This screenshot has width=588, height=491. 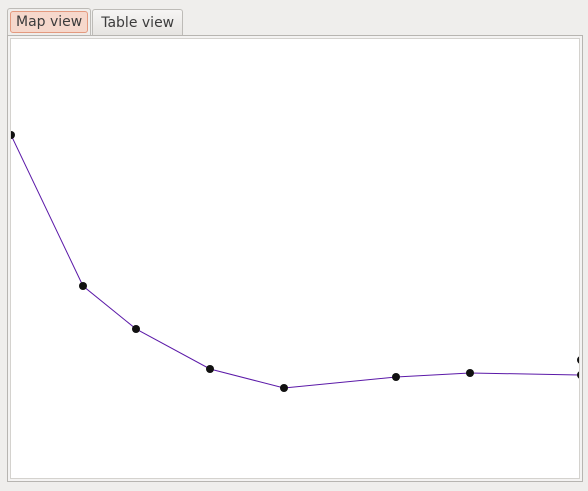 I want to click on tab-bar: Map view Table view, so click(x=95, y=21).